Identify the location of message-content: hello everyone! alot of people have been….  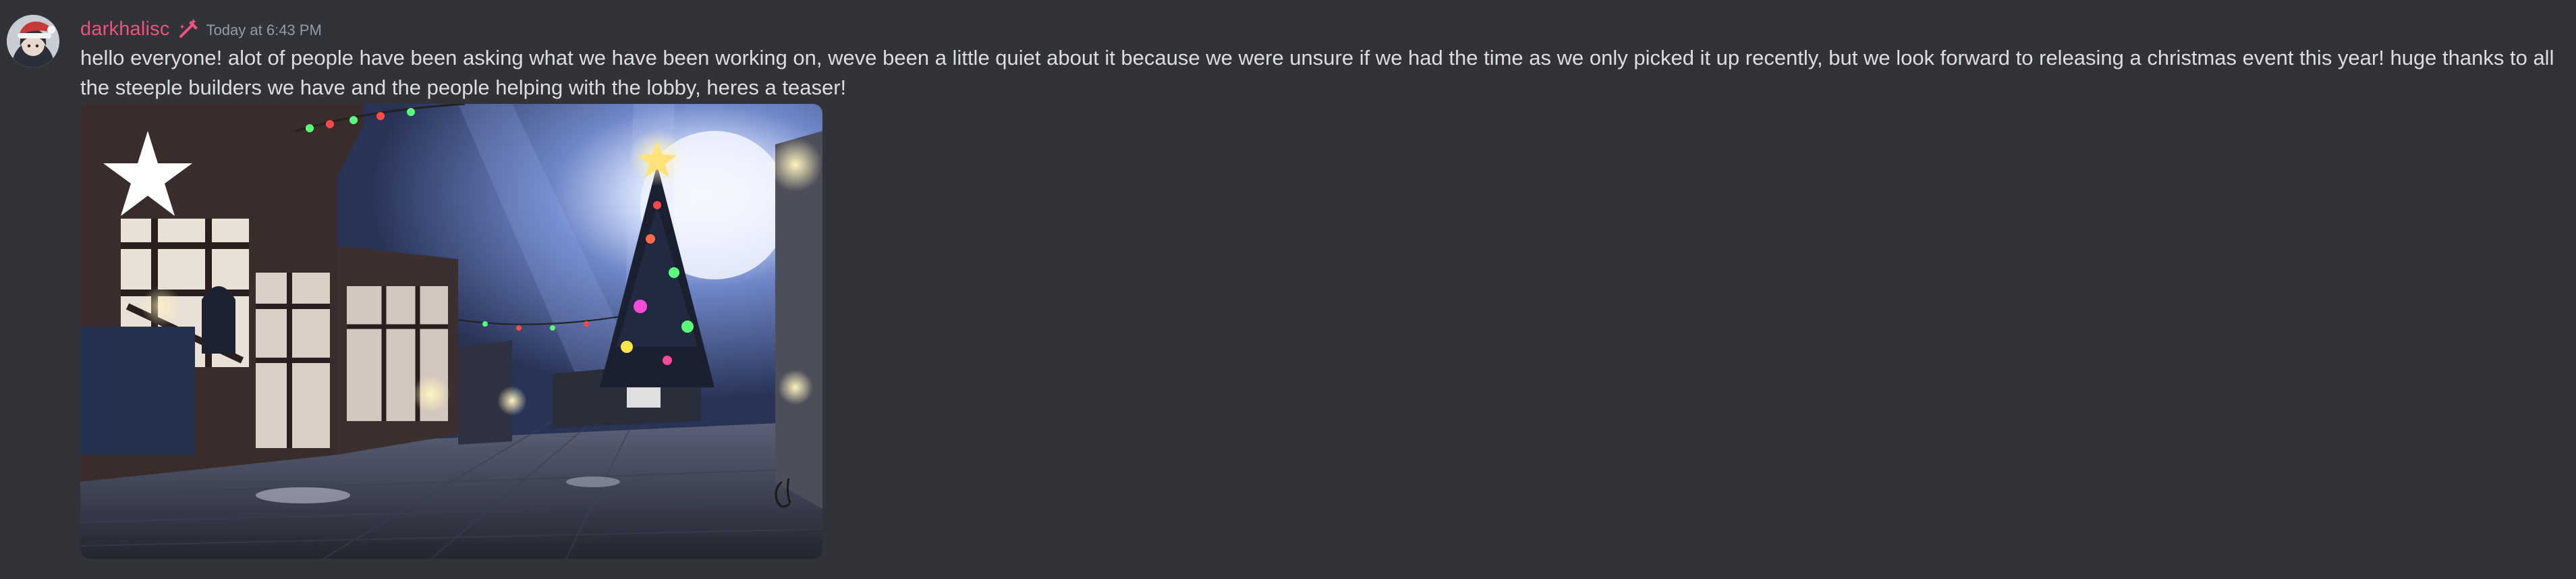
(1317, 72).